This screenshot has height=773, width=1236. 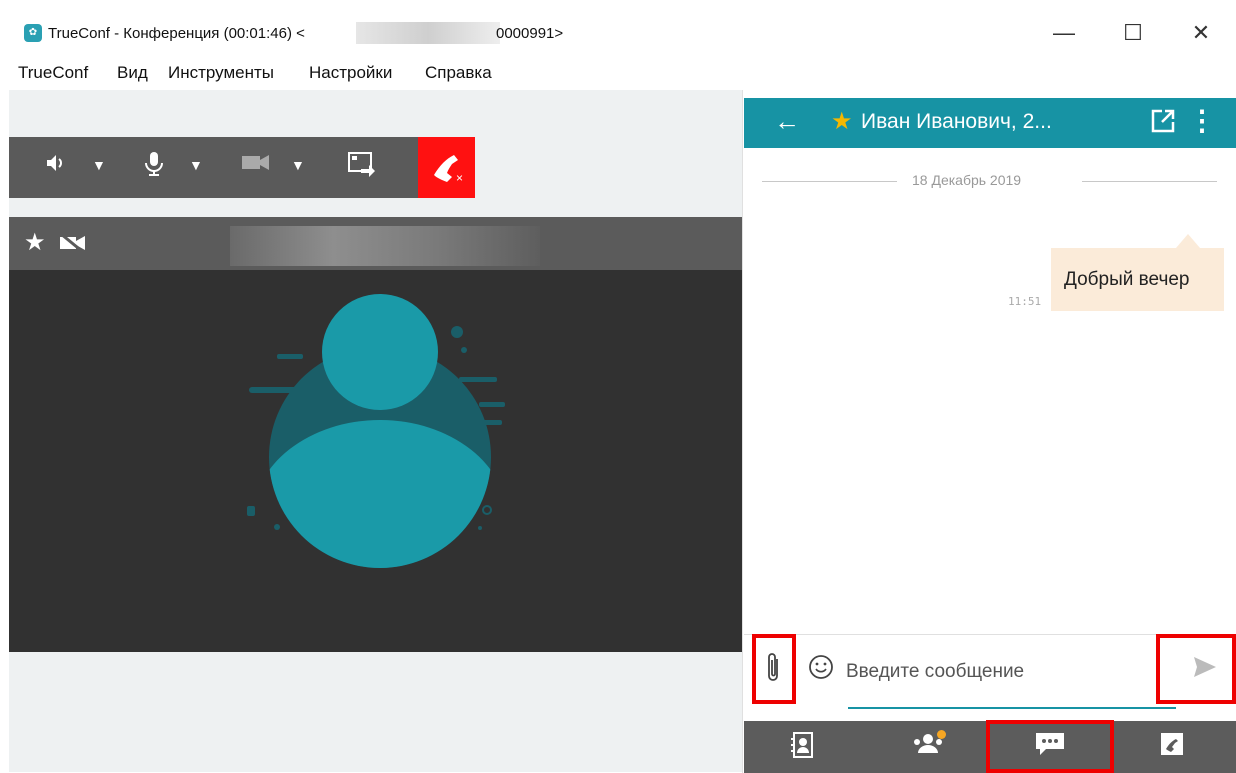 What do you see at coordinates (1025, 301) in the screenshot?
I see `message-time: 11:51` at bounding box center [1025, 301].